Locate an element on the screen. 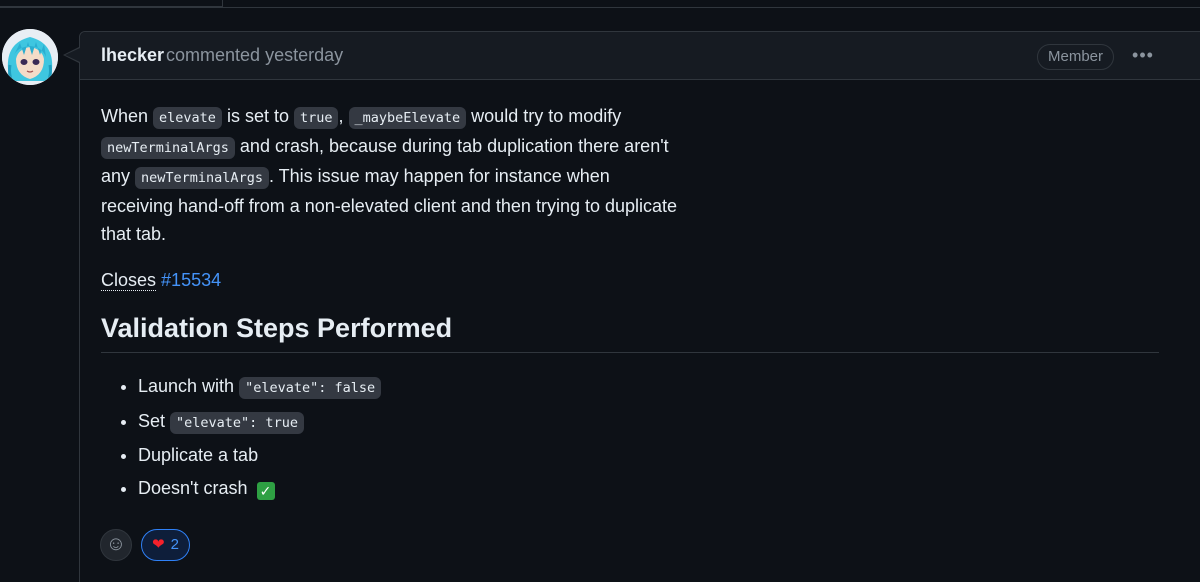  text-fragment: , is located at coordinates (343, 116).